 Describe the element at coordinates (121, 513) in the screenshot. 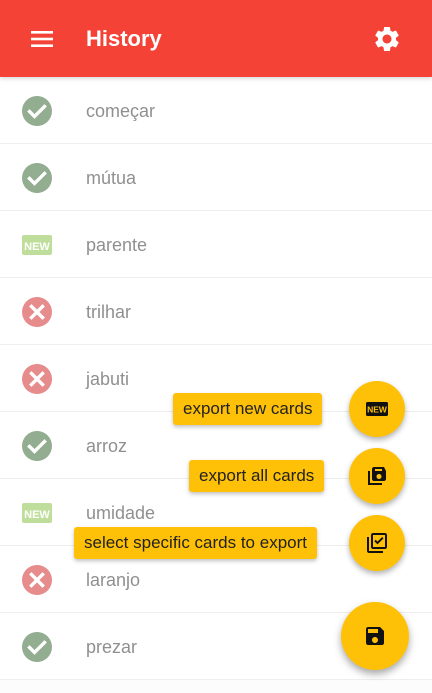

I see `history-word: umidade` at that location.